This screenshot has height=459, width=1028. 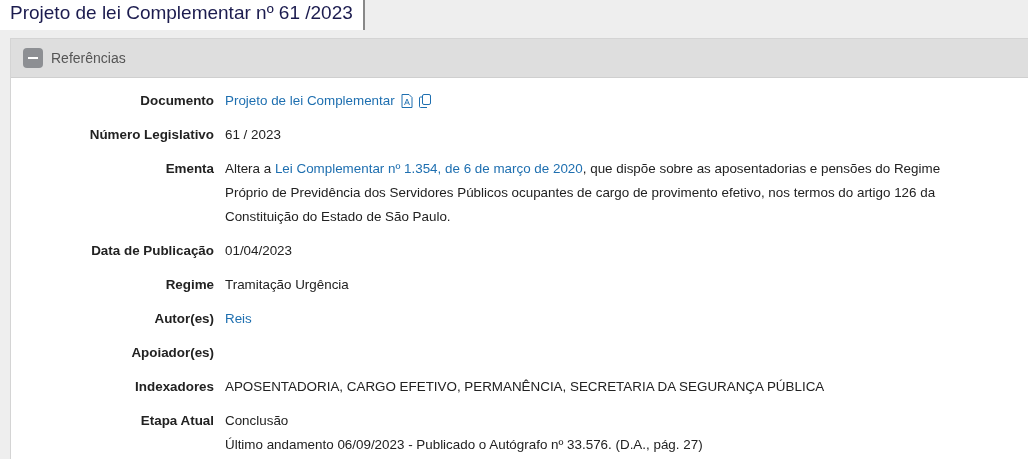 What do you see at coordinates (189, 168) in the screenshot?
I see `field-label: Ementa` at bounding box center [189, 168].